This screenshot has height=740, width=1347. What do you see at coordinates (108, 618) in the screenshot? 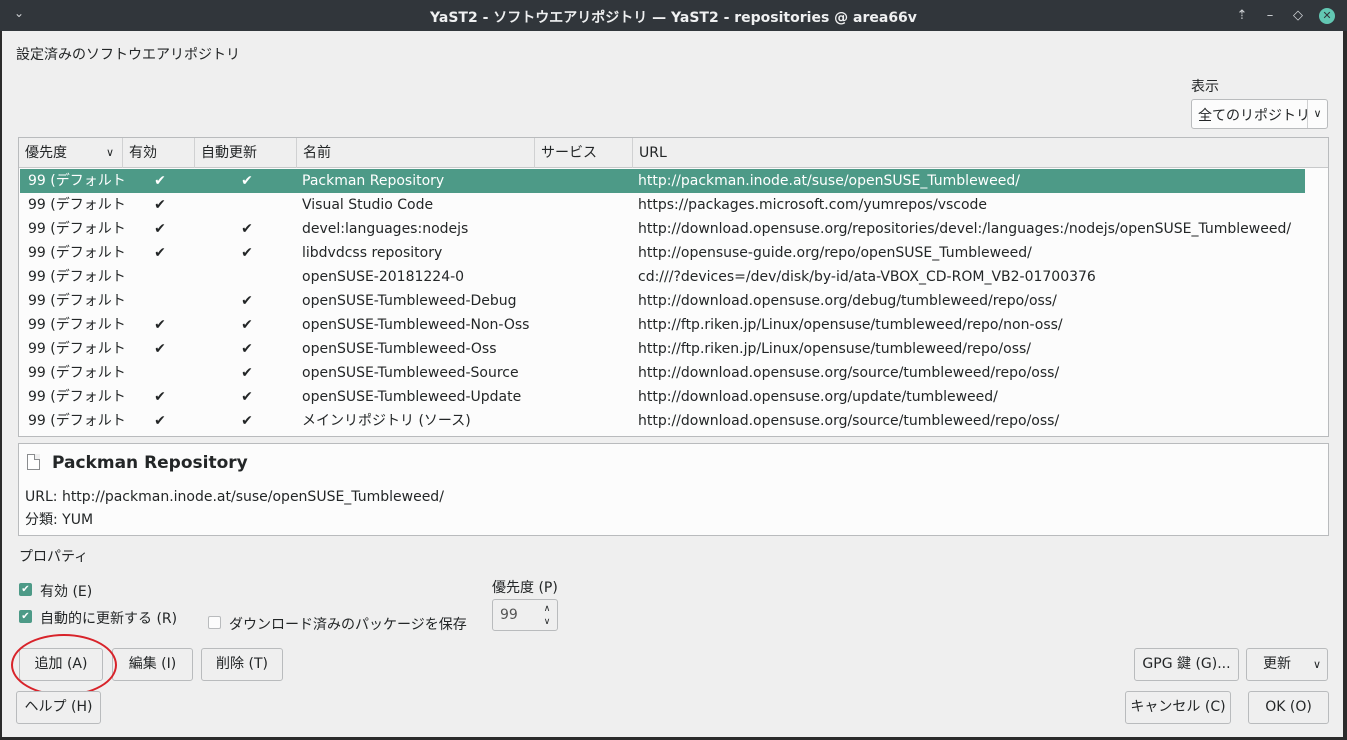
I see `autorefresh-checkbox-label: 自動的に更新する (R)` at bounding box center [108, 618].